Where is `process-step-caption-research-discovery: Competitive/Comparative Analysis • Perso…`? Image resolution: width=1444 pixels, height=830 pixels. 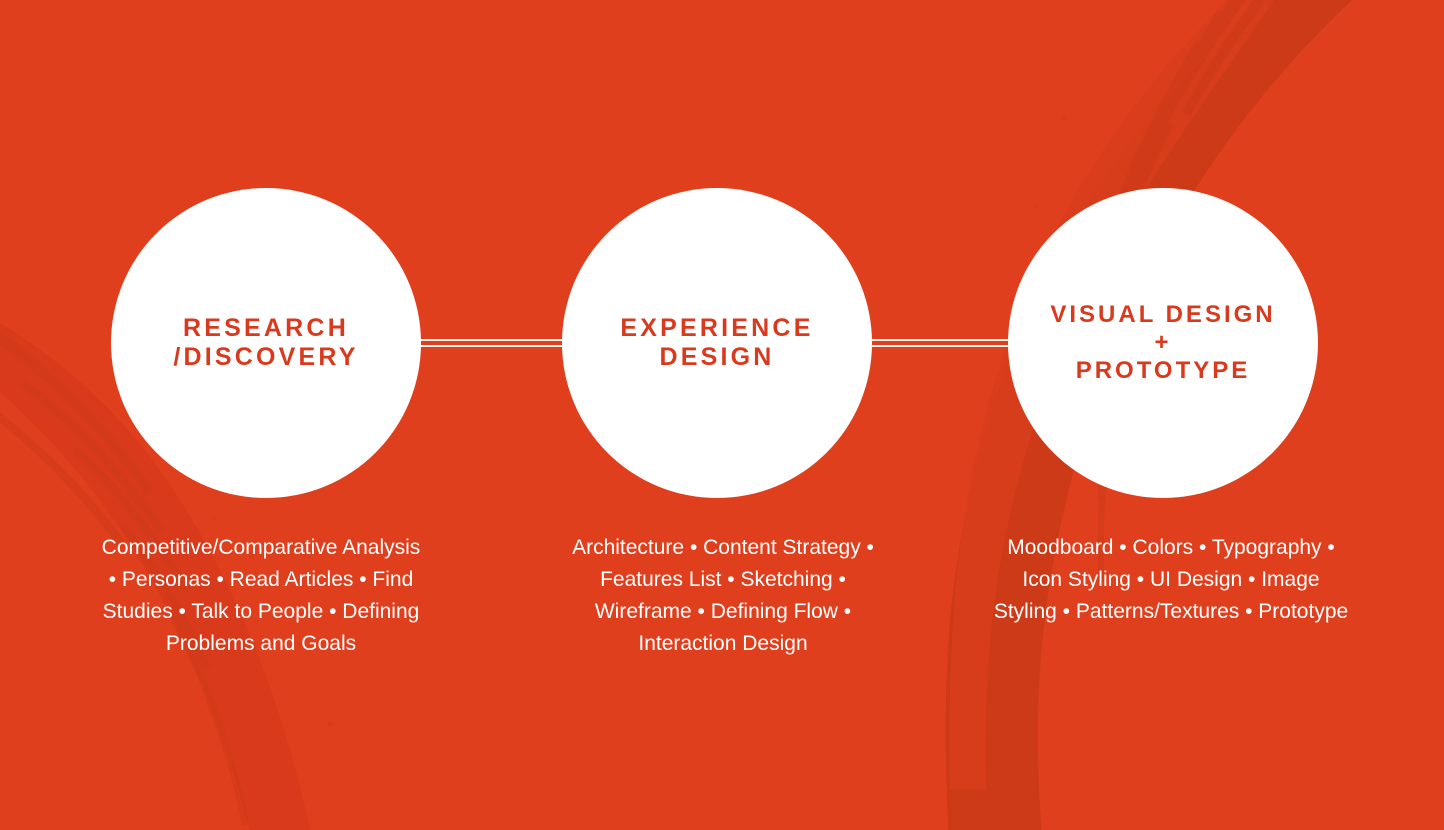
process-step-caption-research-discovery: Competitive/Comparative Analysis • Perso… is located at coordinates (261, 595).